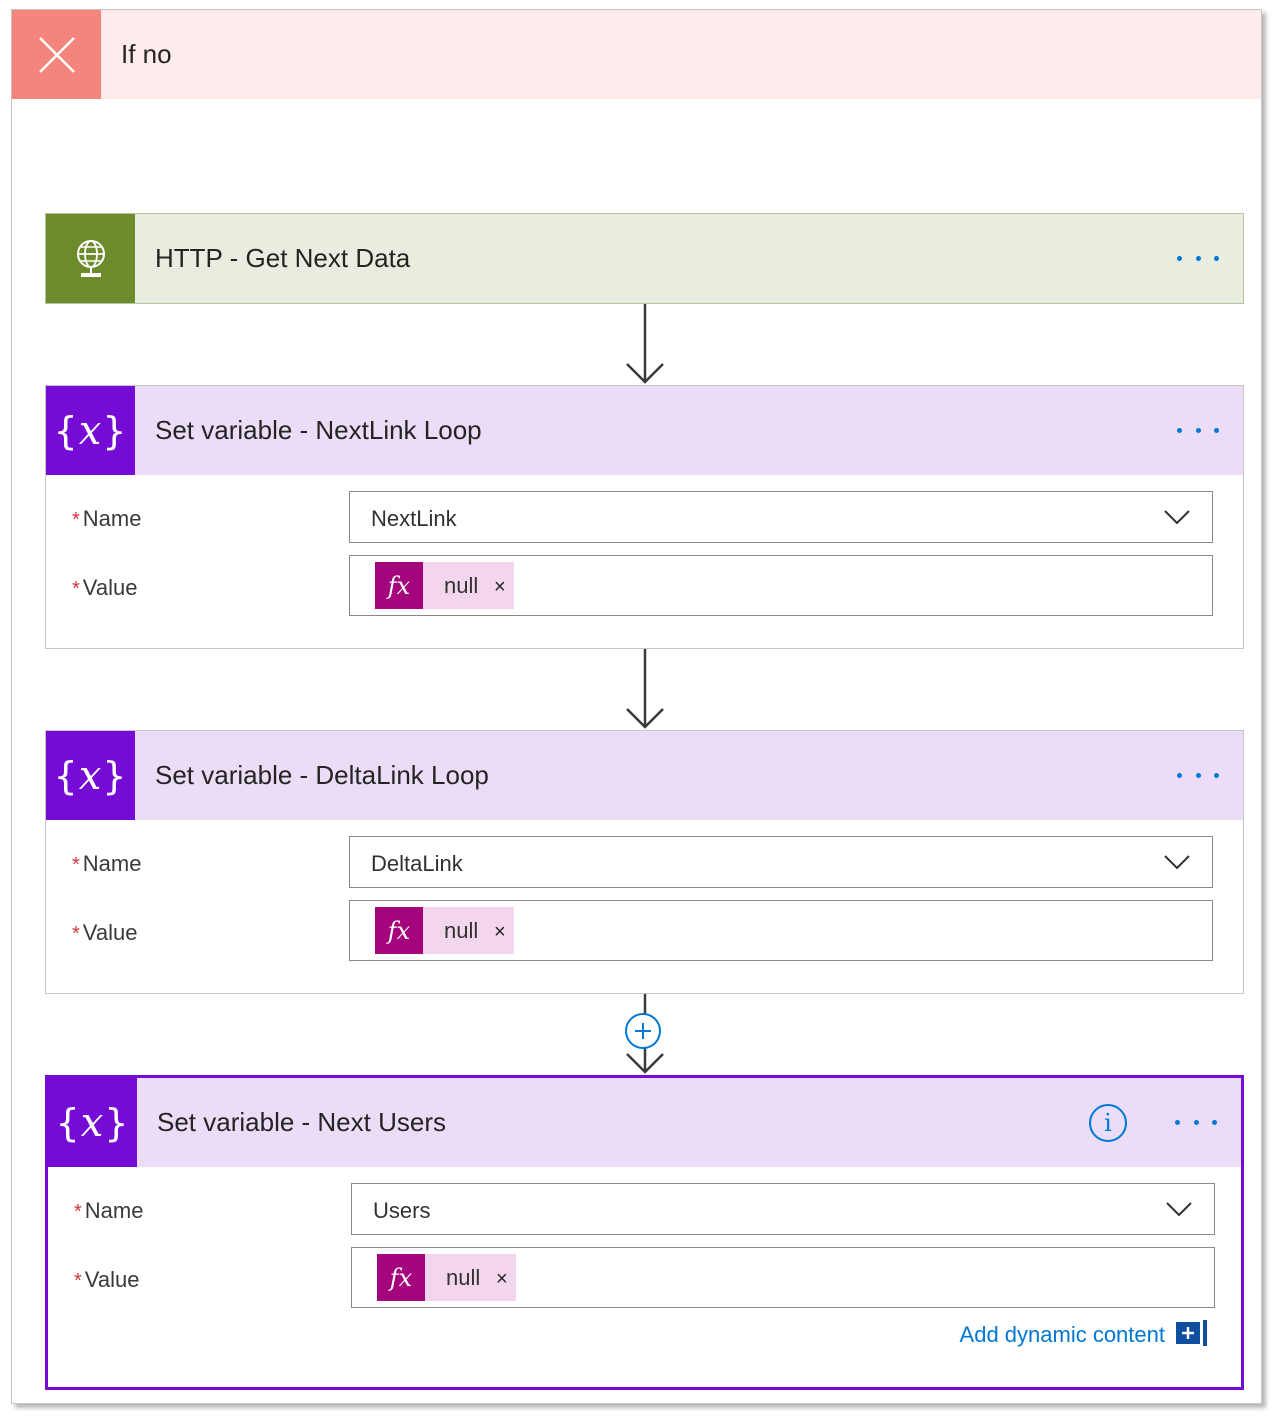 The width and height of the screenshot is (1275, 1416). I want to click on name-dropdown: NextLink, so click(781, 517).